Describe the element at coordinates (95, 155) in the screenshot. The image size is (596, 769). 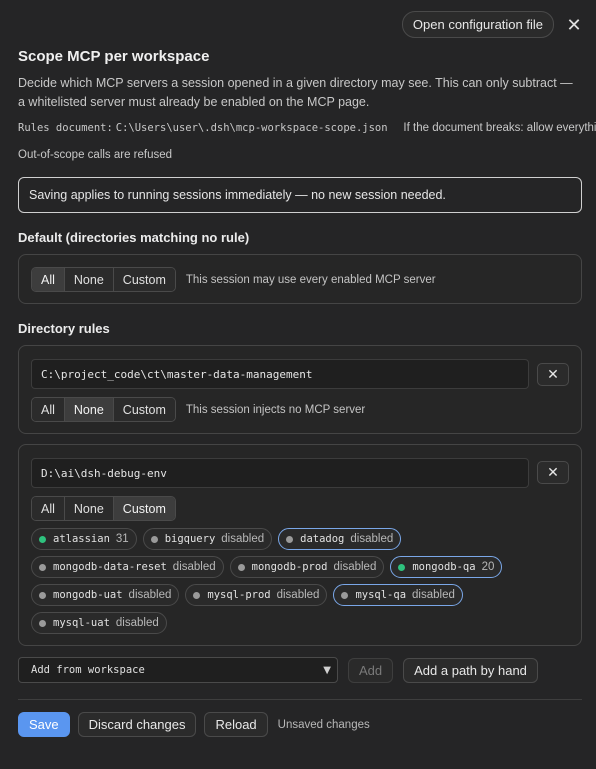
I see `refused-text: Out-of-scope calls are refused` at that location.